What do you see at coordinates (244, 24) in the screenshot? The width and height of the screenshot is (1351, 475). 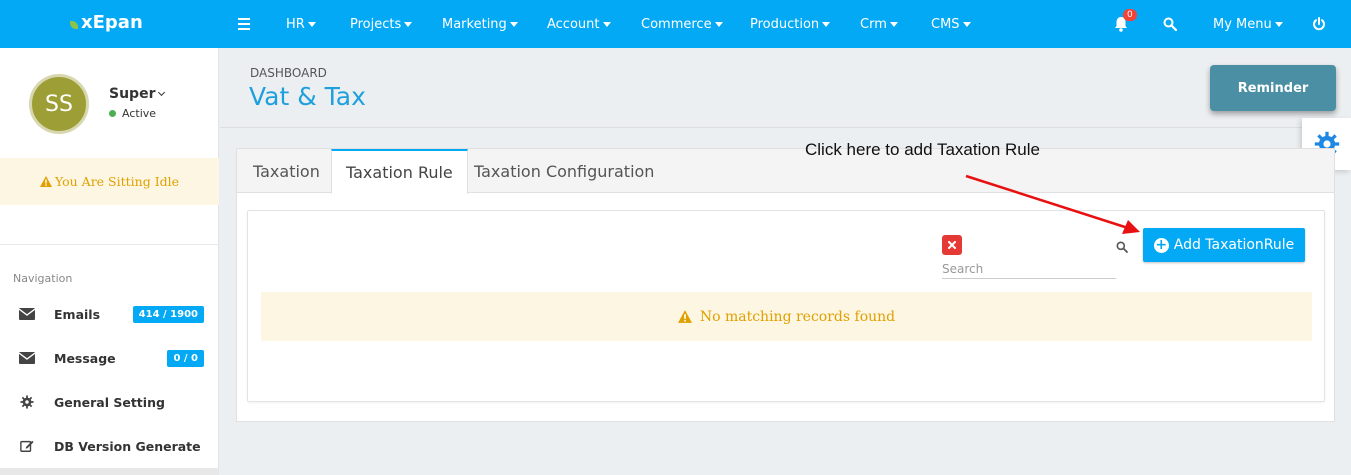 I see `menu-icon` at bounding box center [244, 24].